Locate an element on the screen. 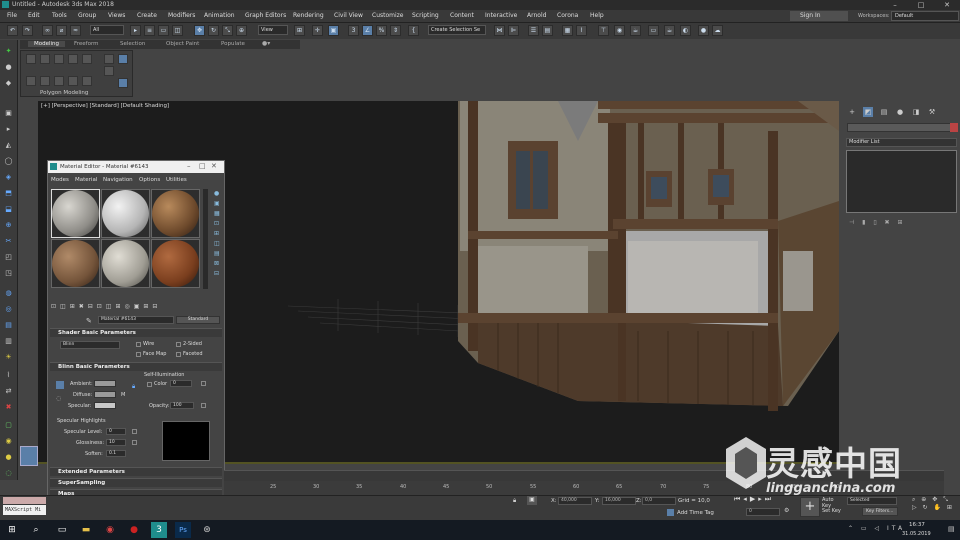 The width and height of the screenshot is (960, 540). me-menu-modes: Modes is located at coordinates (60, 180).